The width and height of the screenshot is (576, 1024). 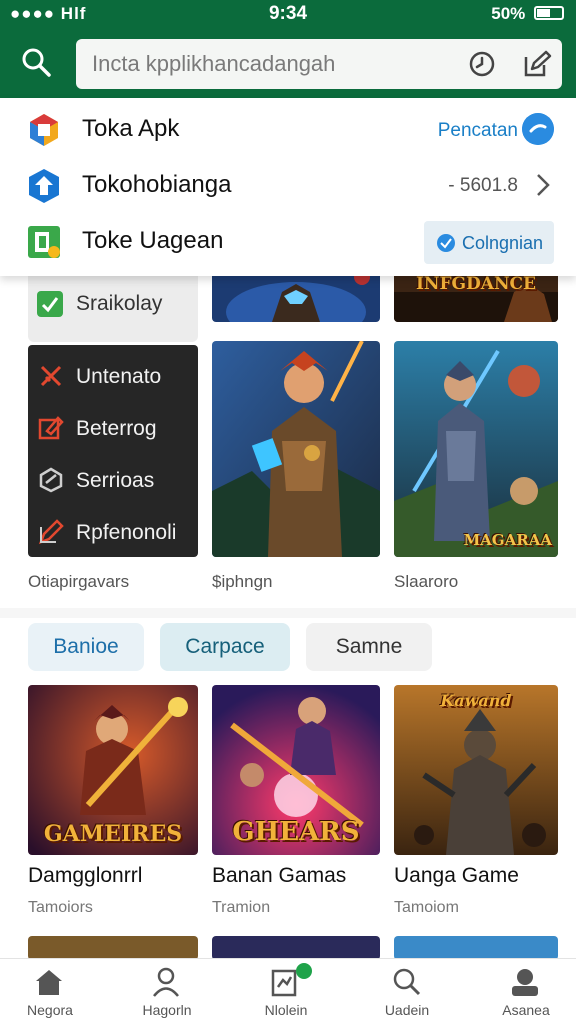 I want to click on nav-item-account: Asanea, so click(x=526, y=991).